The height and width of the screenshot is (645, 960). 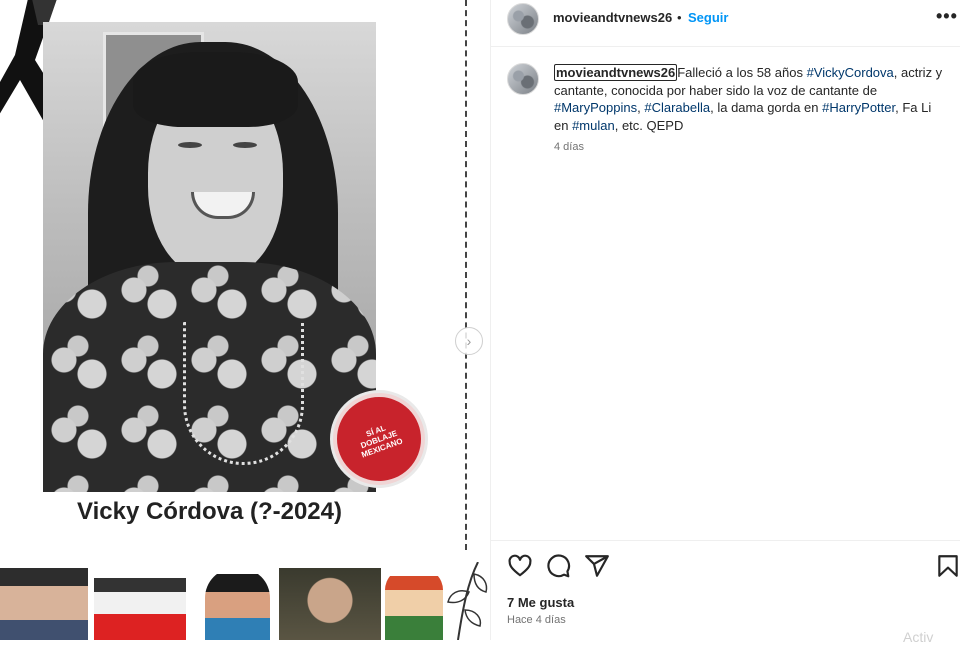 I want to click on hashtag-vickycordova: #VickyCordova, so click(x=850, y=72).